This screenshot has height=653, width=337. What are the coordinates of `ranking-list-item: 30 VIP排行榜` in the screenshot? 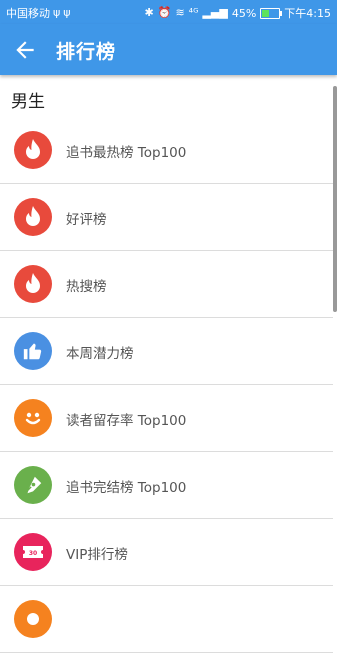 It's located at (166, 552).